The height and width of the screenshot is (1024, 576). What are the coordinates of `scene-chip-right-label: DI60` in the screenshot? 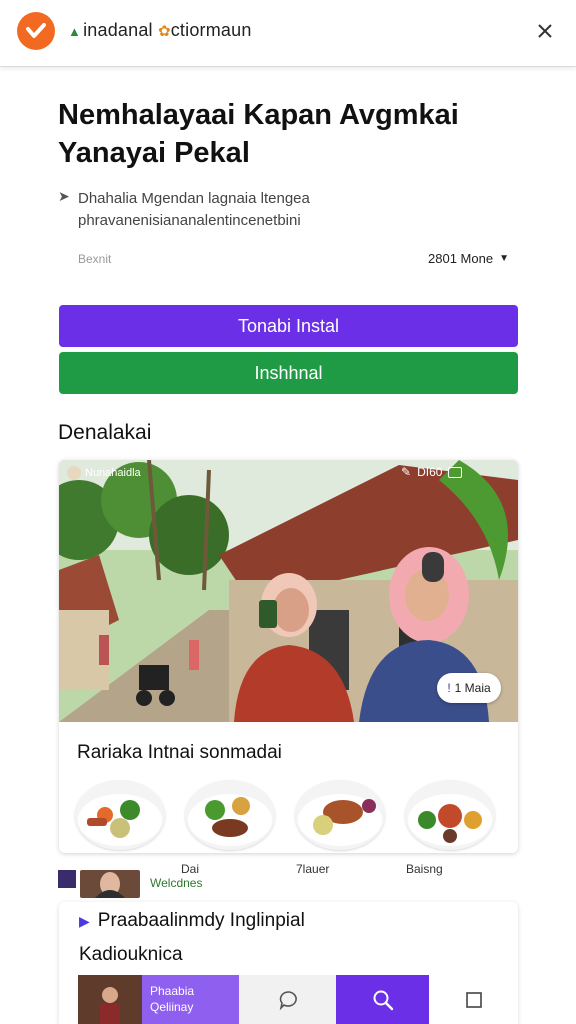 It's located at (430, 472).